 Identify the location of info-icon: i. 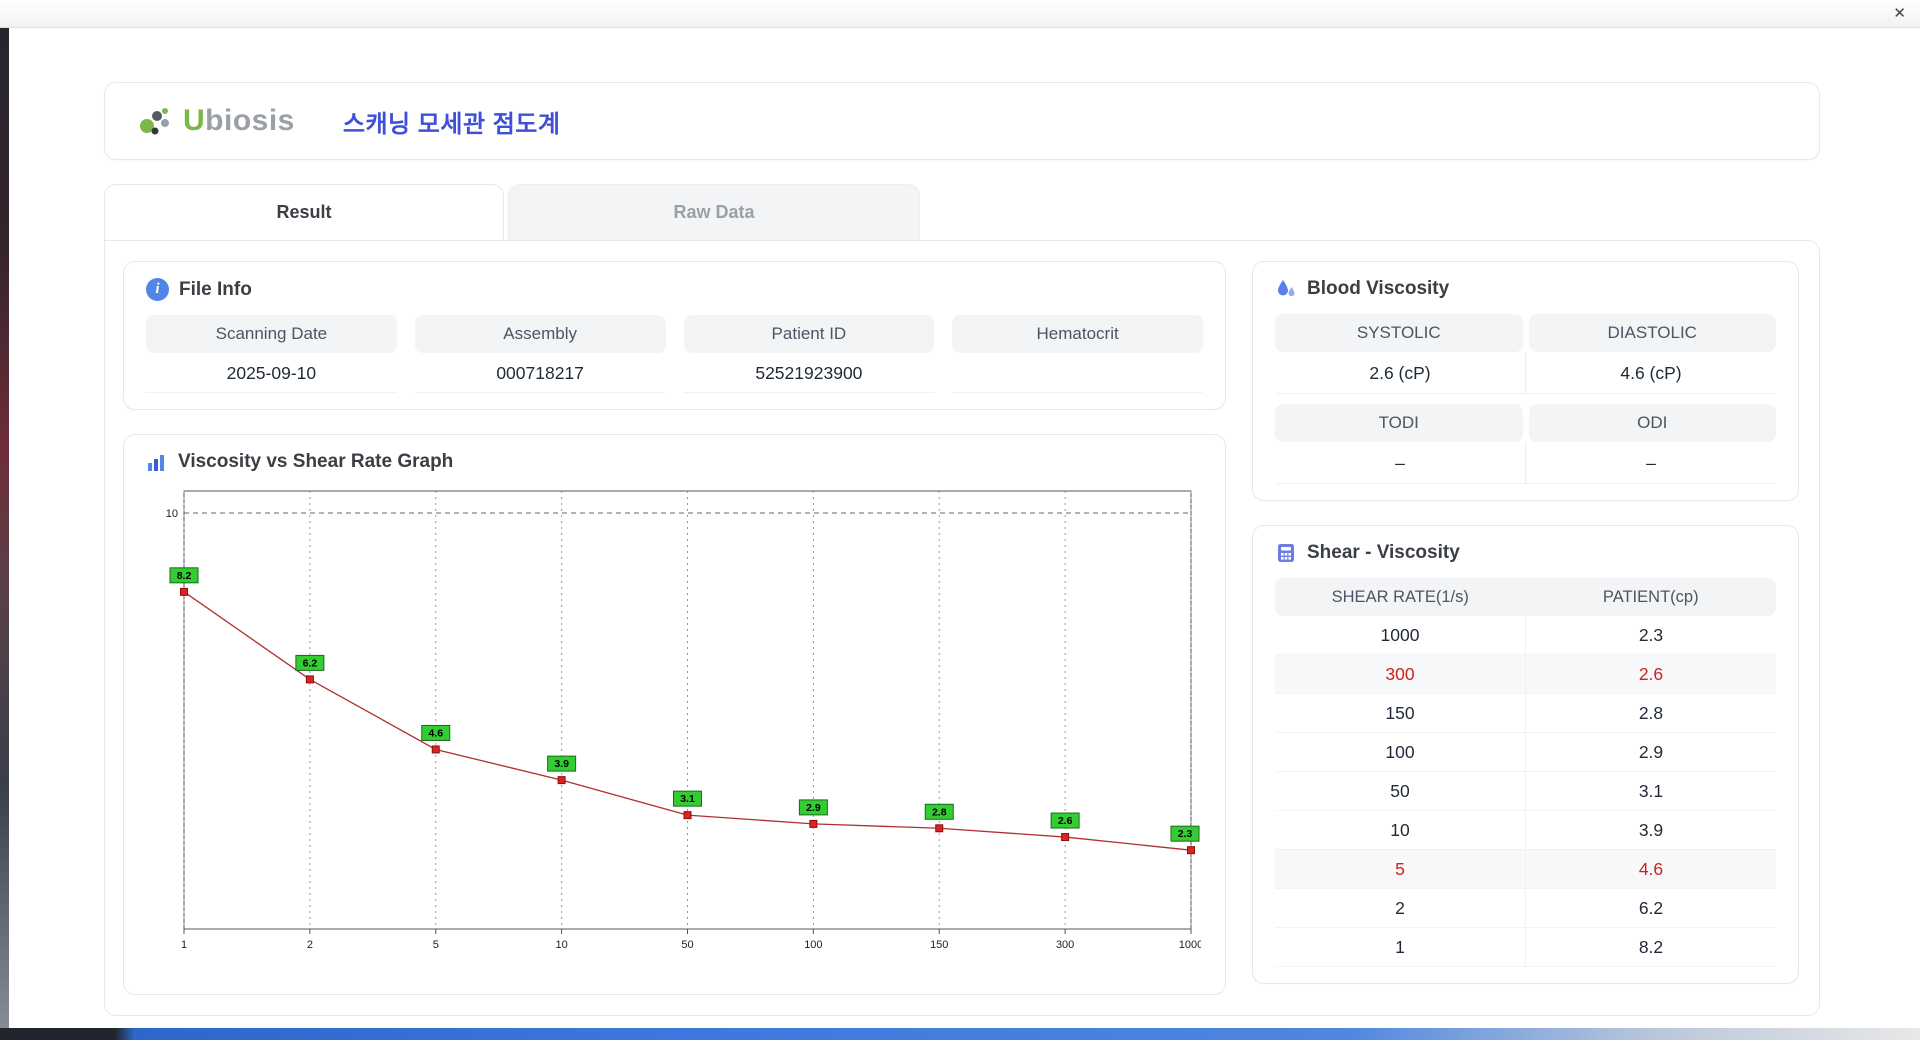
(157, 289).